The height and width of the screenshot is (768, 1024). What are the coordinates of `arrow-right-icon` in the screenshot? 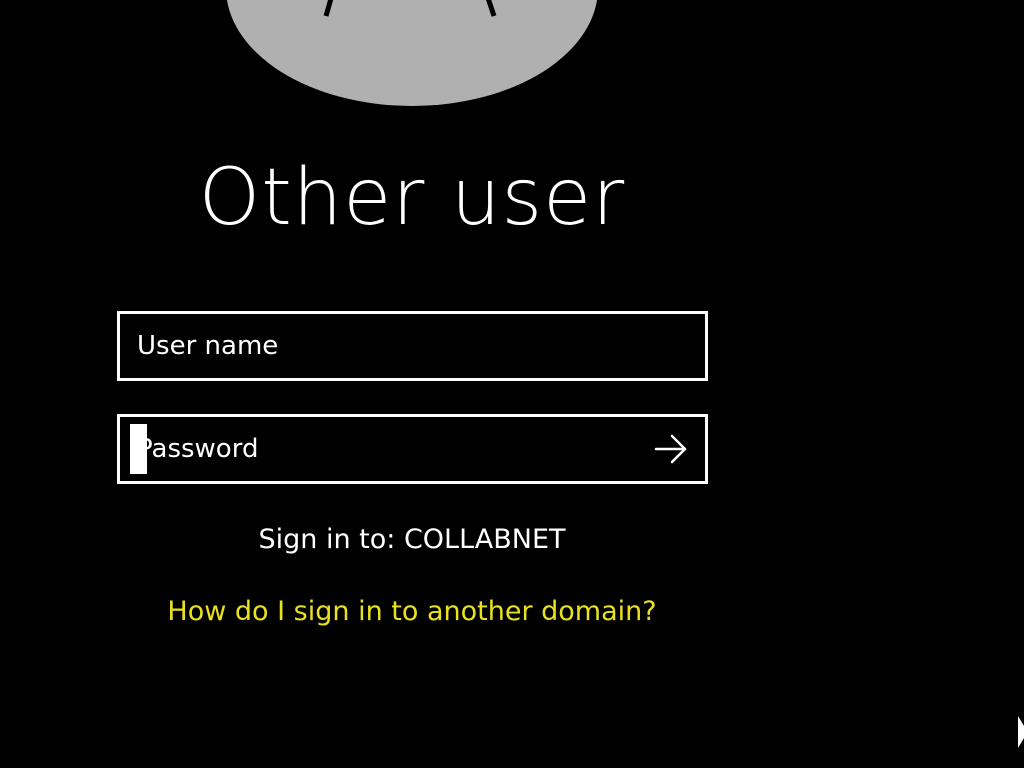 It's located at (670, 449).